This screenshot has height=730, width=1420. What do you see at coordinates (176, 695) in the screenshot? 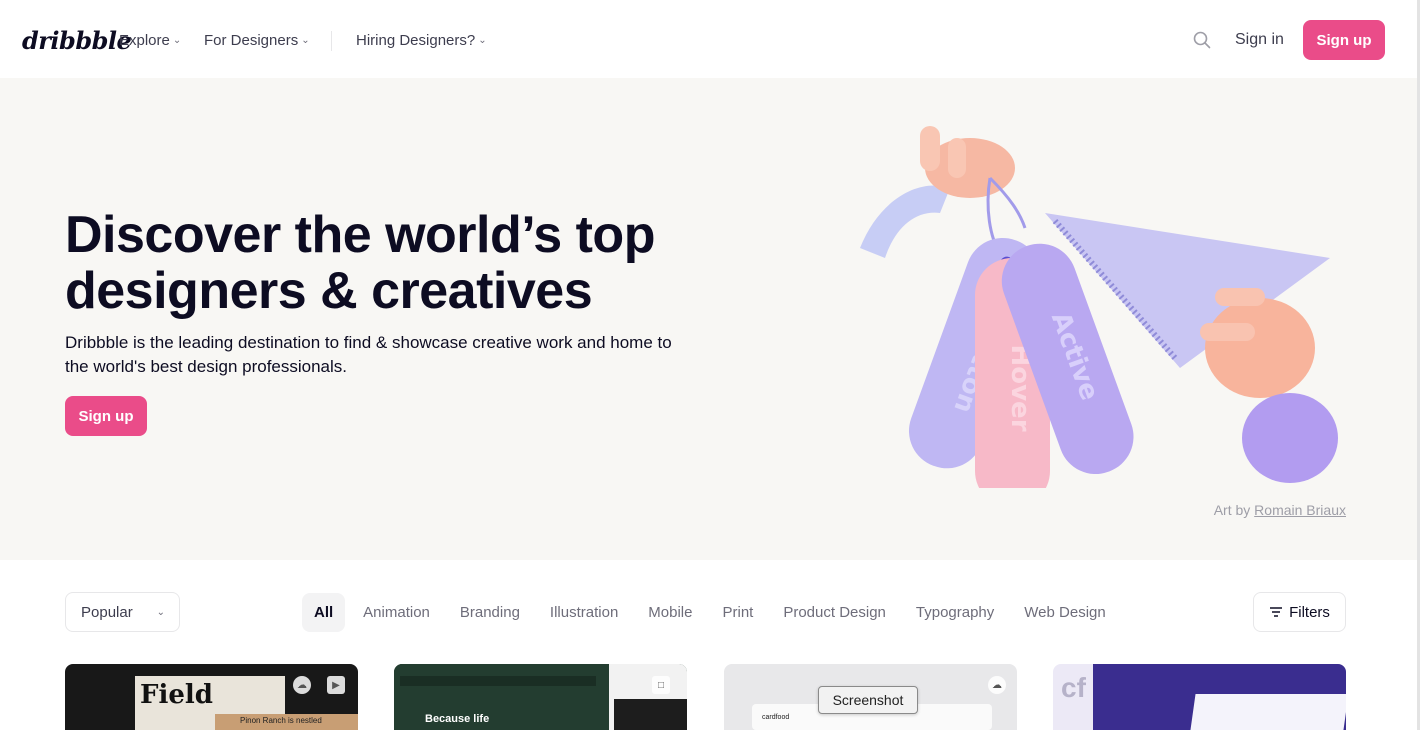
I see `shot-title-text: Field` at bounding box center [176, 695].